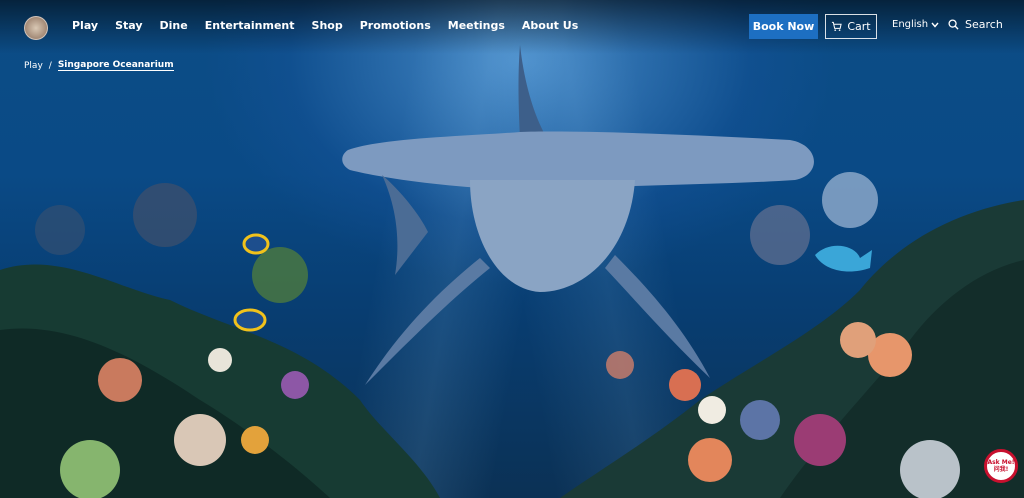 This screenshot has width=1024, height=498. What do you see at coordinates (327, 25) in the screenshot?
I see `nav-shop: Shop` at bounding box center [327, 25].